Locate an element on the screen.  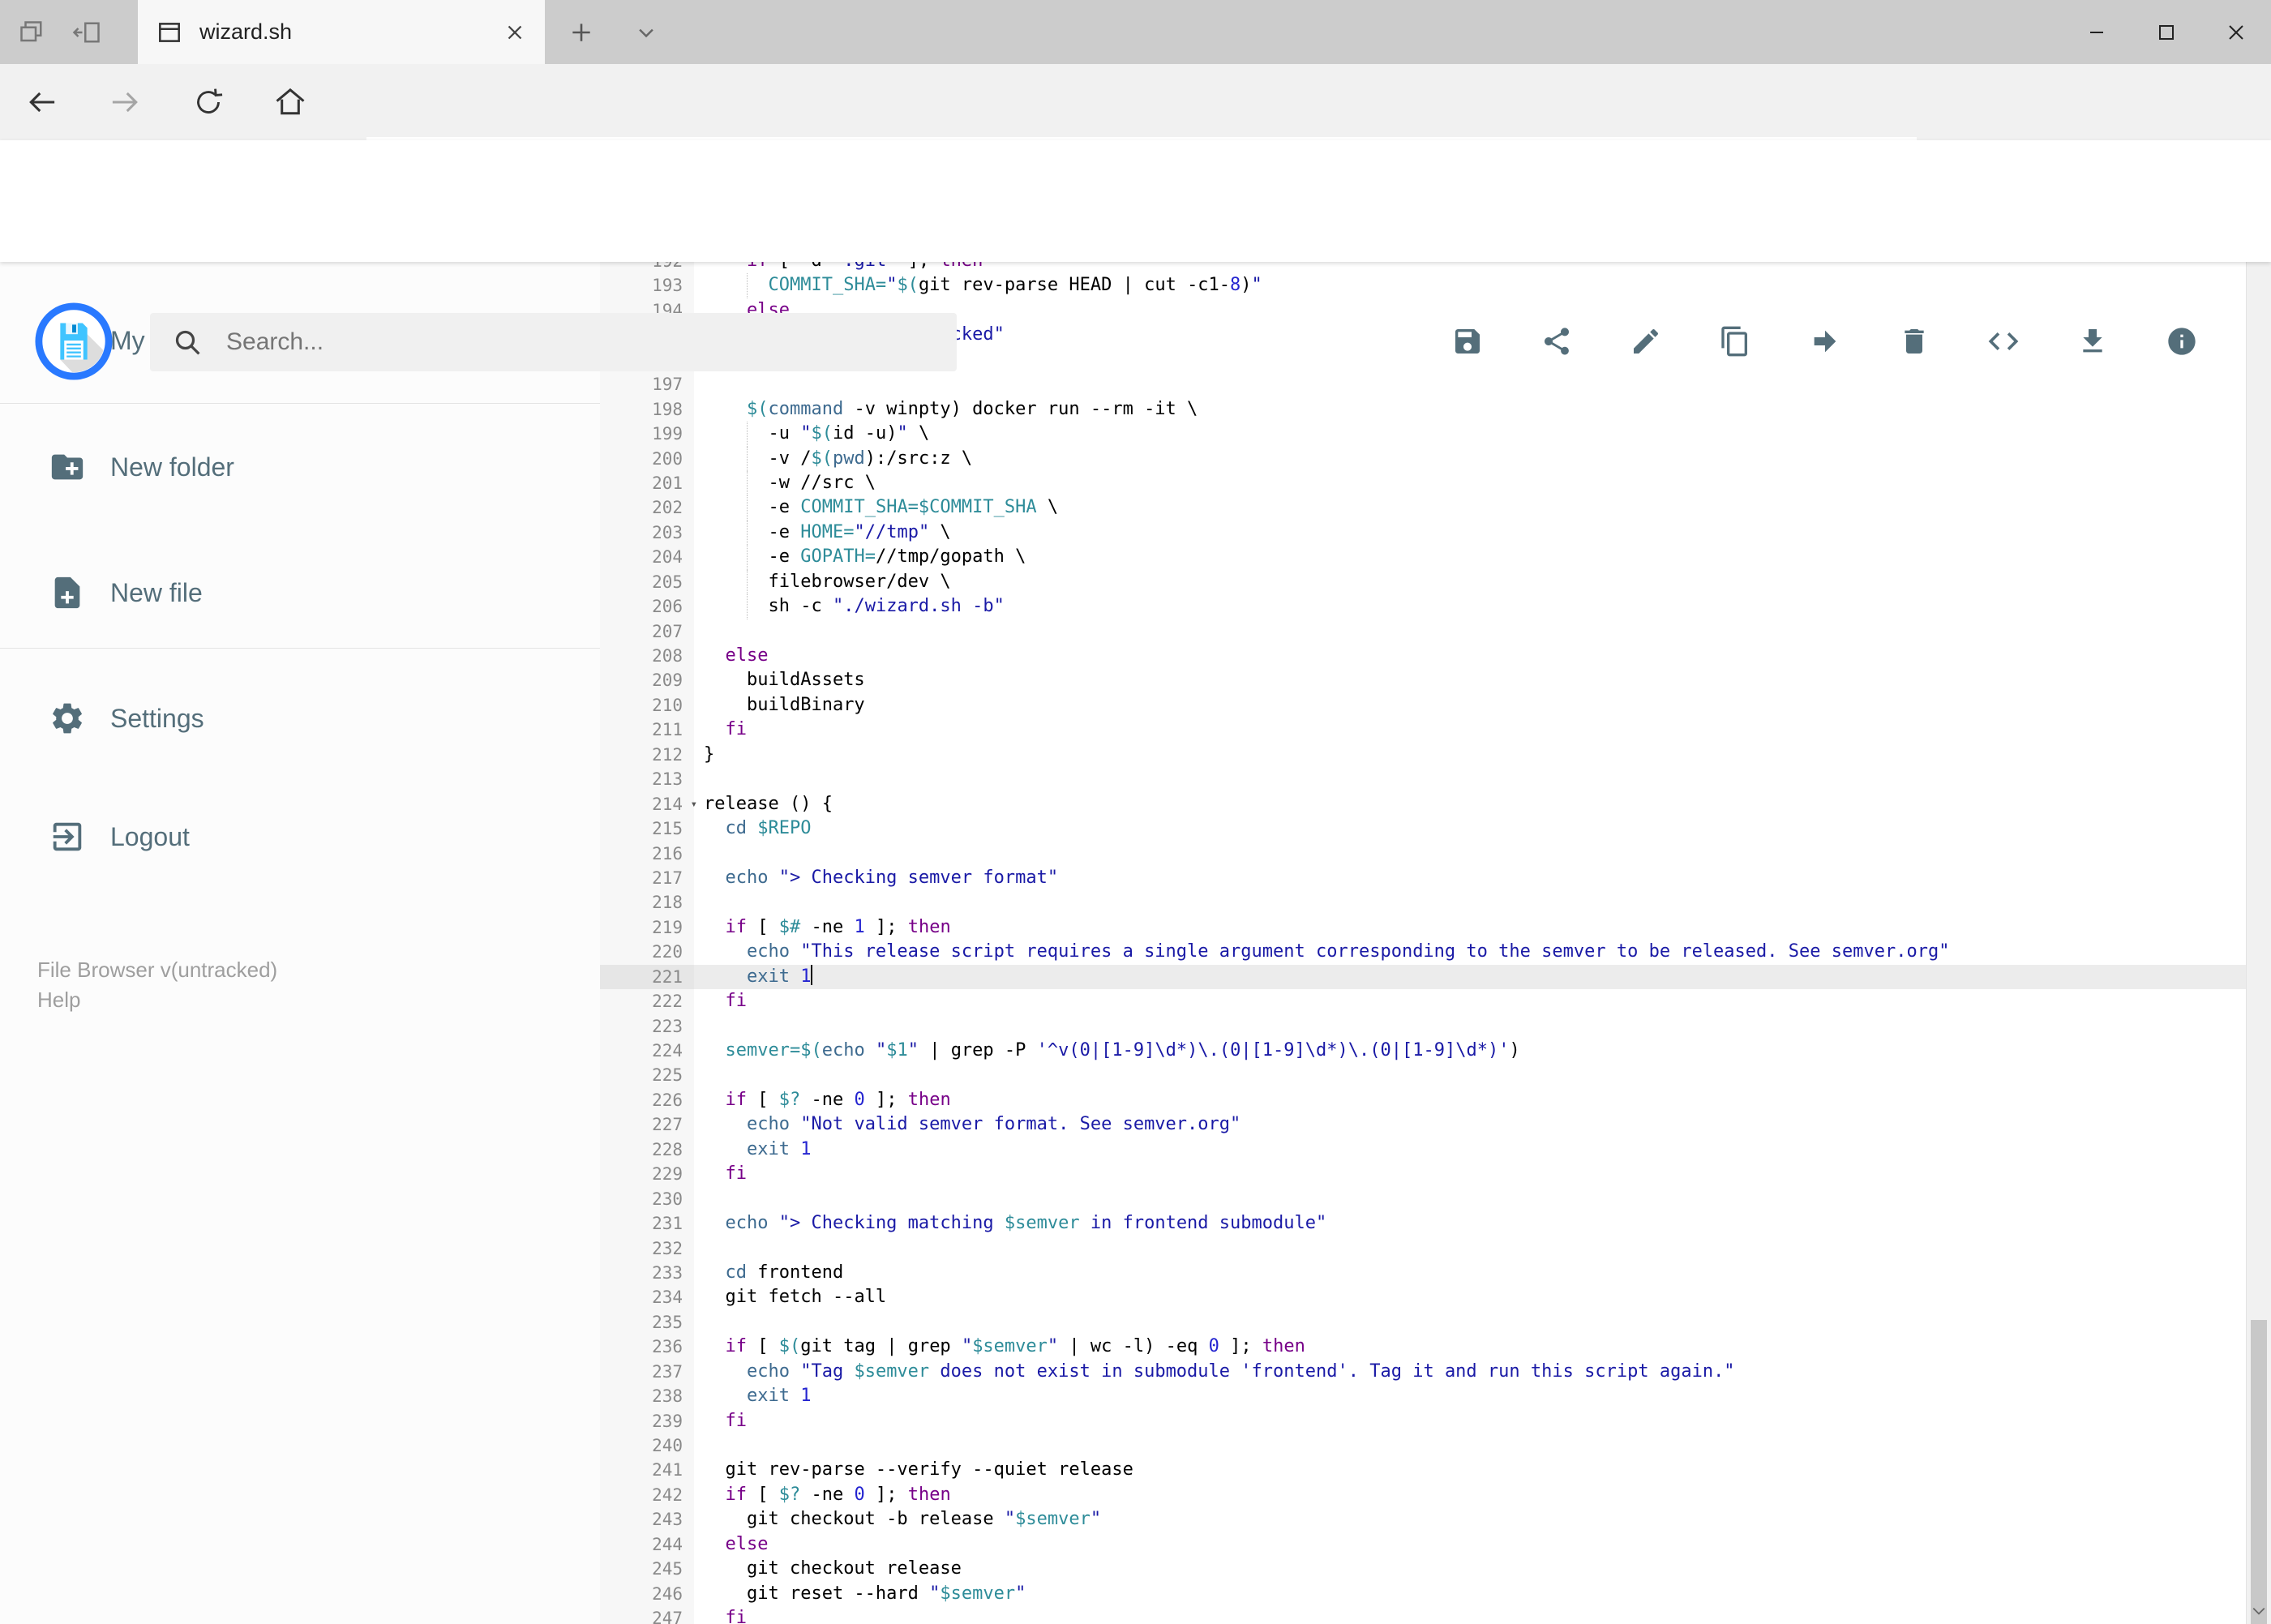
line-number: 242 is located at coordinates (647, 1495).